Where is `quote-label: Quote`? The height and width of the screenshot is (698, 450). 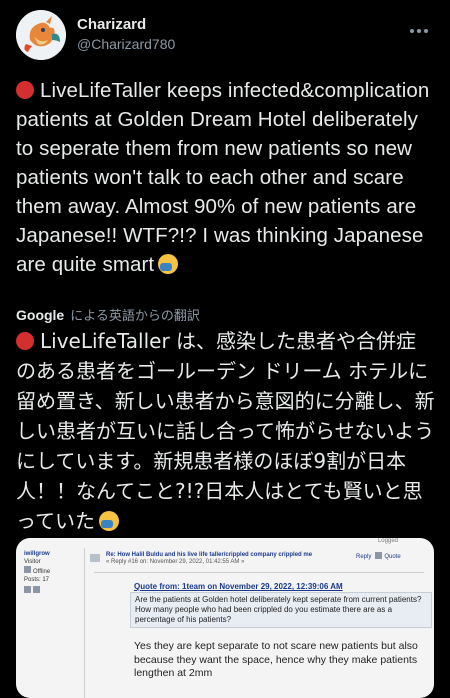 quote-label: Quote is located at coordinates (392, 557).